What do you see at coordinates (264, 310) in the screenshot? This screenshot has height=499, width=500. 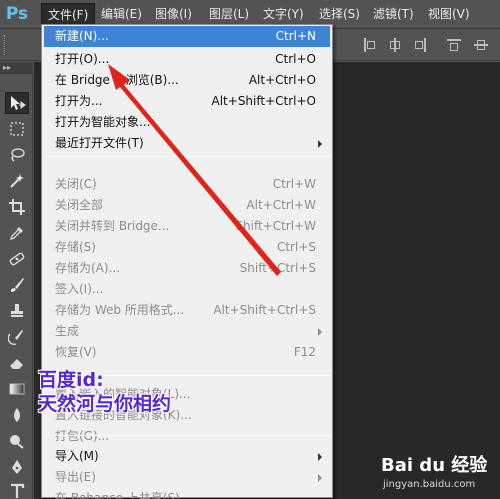 I see `file-menu-item-shortcut: Alt+Shift+Ctrl+S` at bounding box center [264, 310].